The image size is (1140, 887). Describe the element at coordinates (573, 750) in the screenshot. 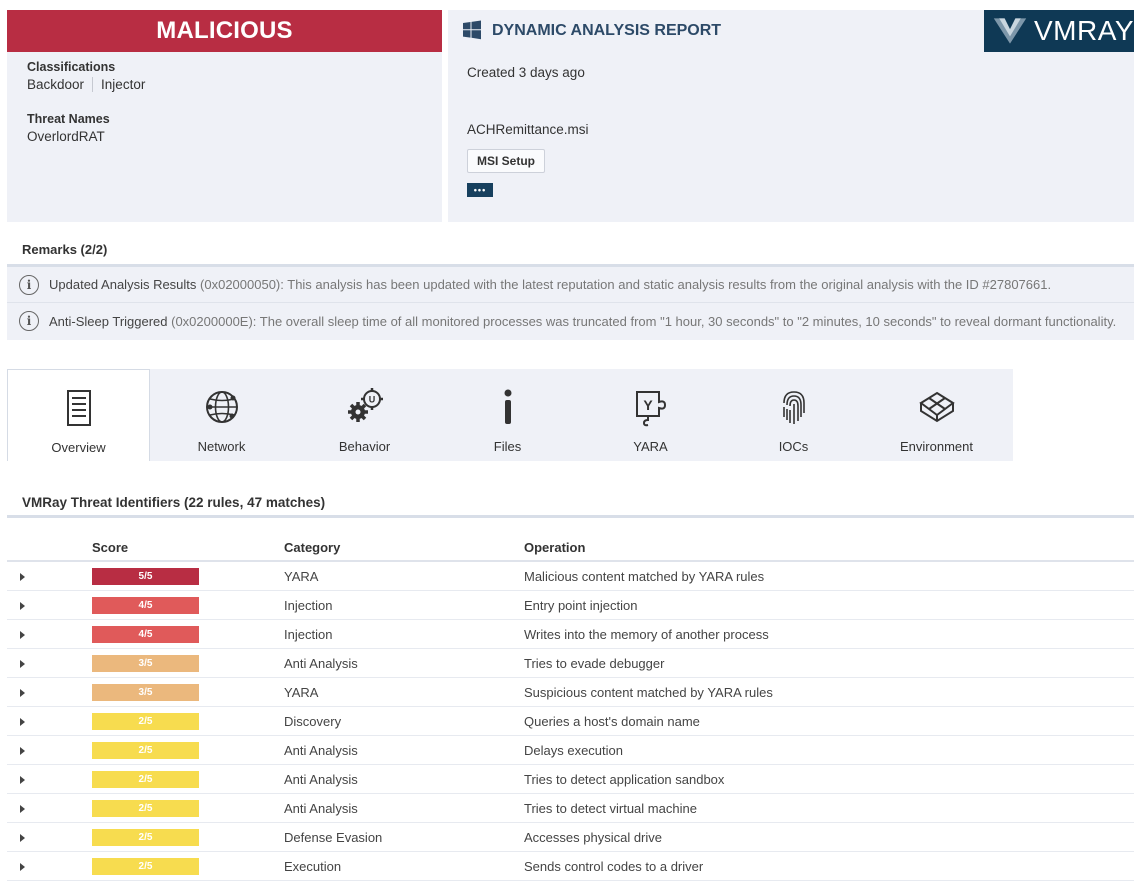

I see `operation-cell: Delays execution` at that location.